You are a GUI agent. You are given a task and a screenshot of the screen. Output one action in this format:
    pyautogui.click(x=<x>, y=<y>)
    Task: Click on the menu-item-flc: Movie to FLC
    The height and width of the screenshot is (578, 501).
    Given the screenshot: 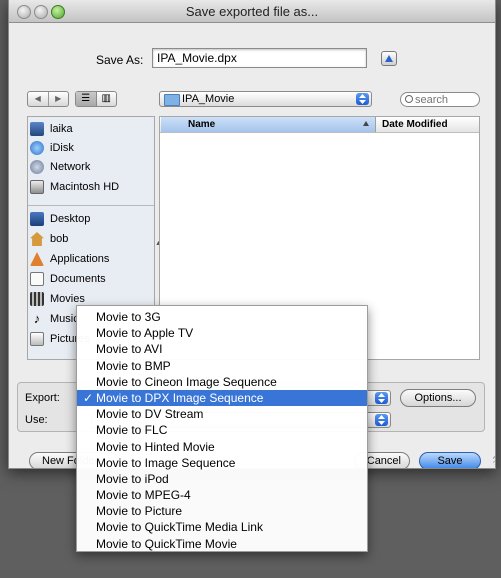 What is the action you would take?
    pyautogui.click(x=222, y=430)
    